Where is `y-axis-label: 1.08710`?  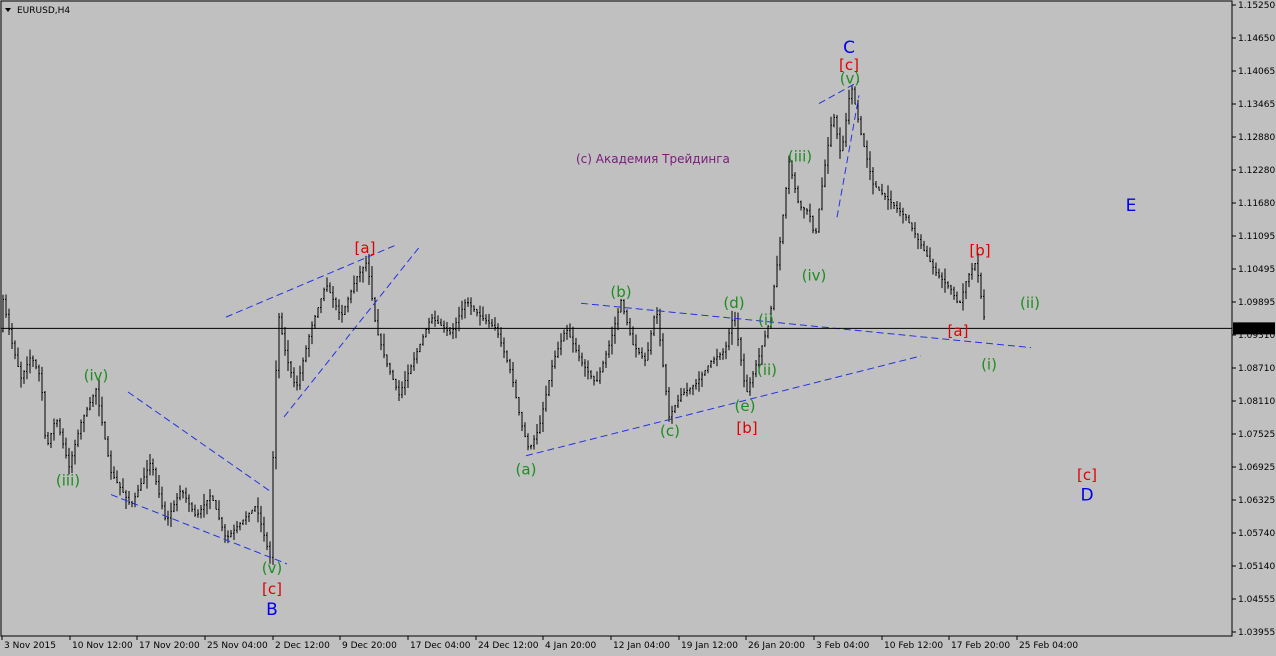
y-axis-label: 1.08710 is located at coordinates (1256, 369).